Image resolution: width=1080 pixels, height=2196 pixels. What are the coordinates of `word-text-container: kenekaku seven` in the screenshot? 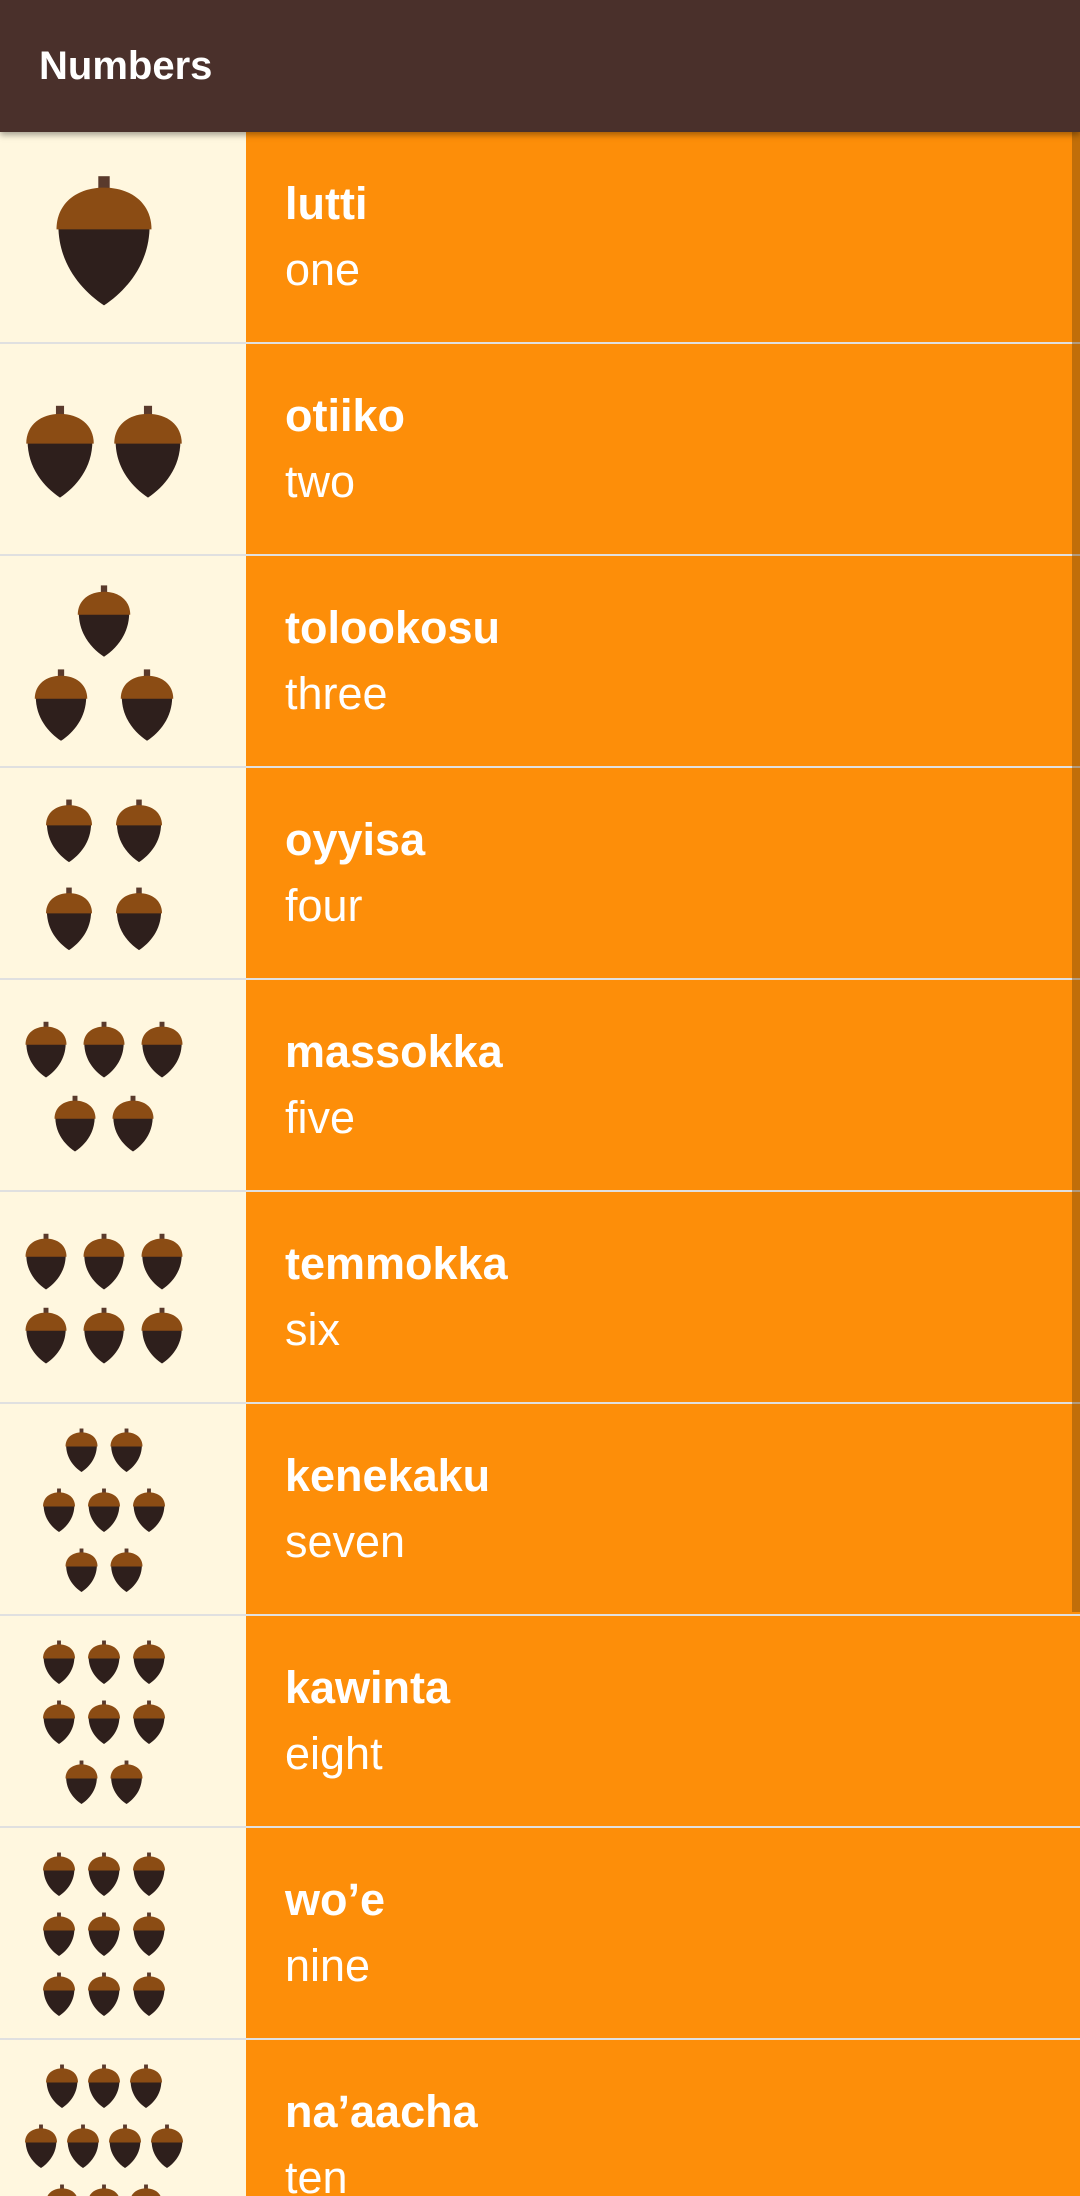 It's located at (663, 1509).